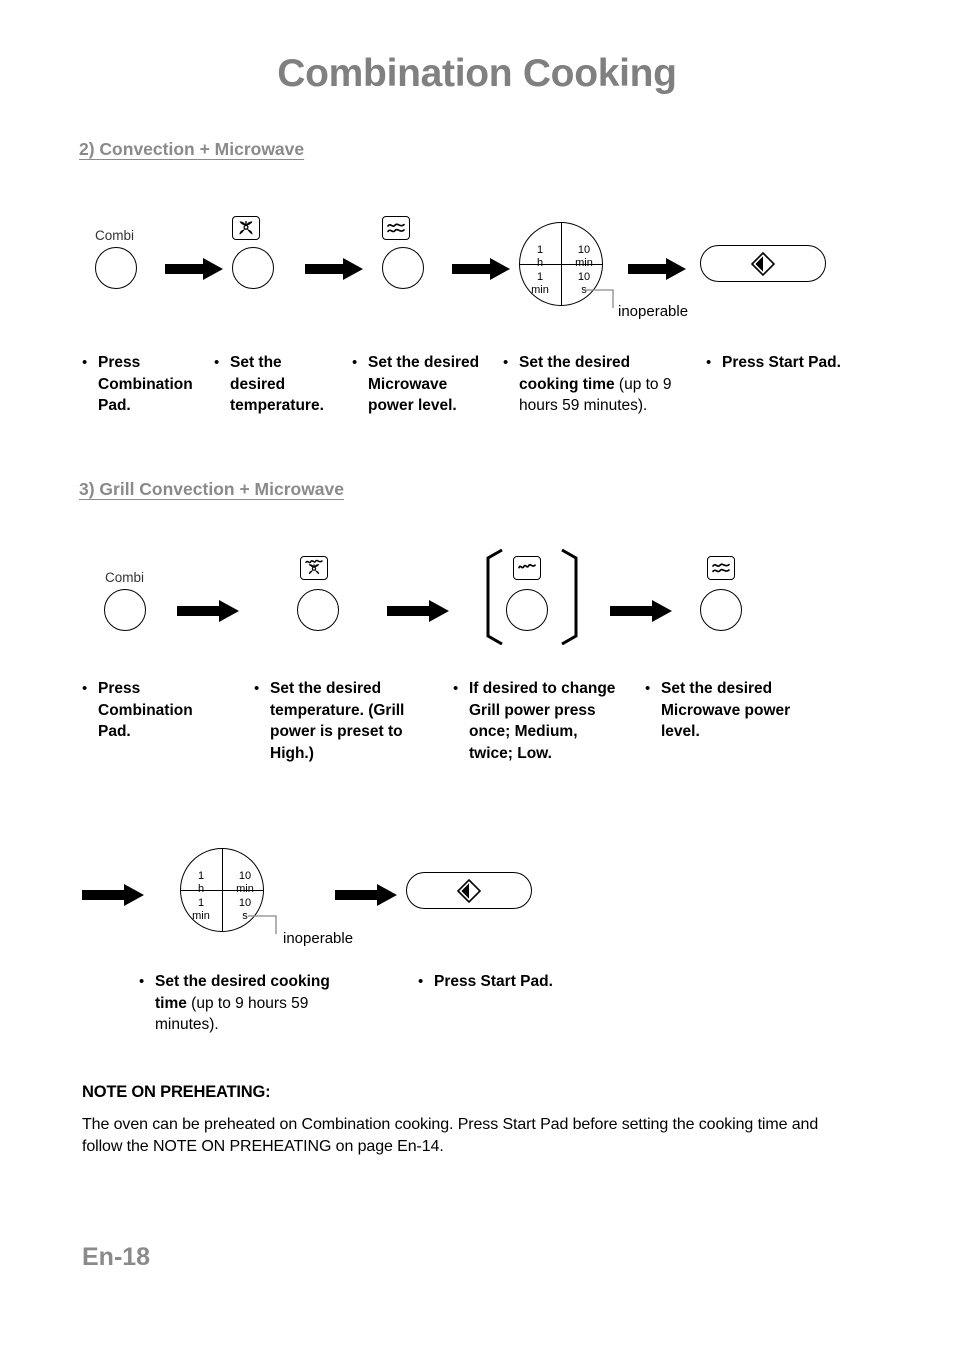  Describe the element at coordinates (494, 597) in the screenshot. I see `optional-step-bracket-left` at that location.